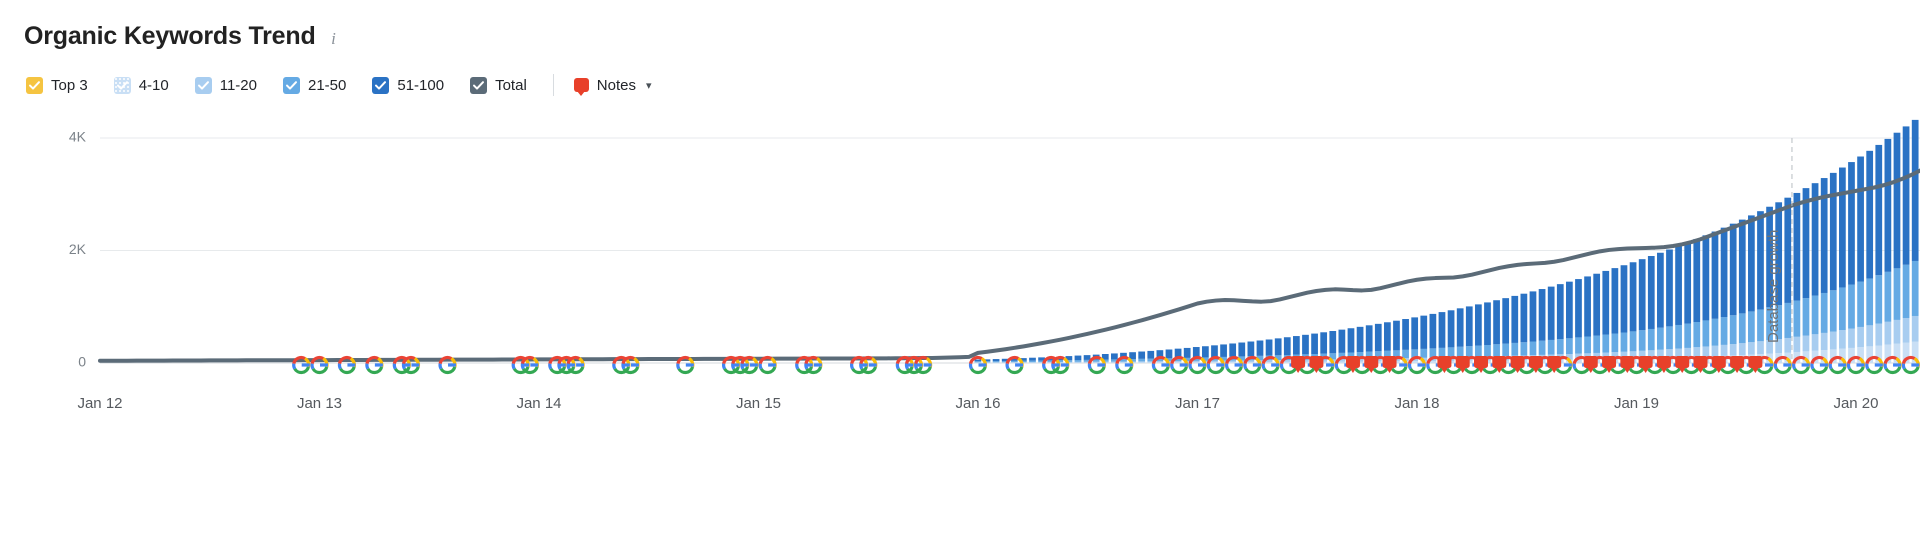 The width and height of the screenshot is (1920, 548). What do you see at coordinates (82, 362) in the screenshot?
I see `y-axis-tick-label: 0` at bounding box center [82, 362].